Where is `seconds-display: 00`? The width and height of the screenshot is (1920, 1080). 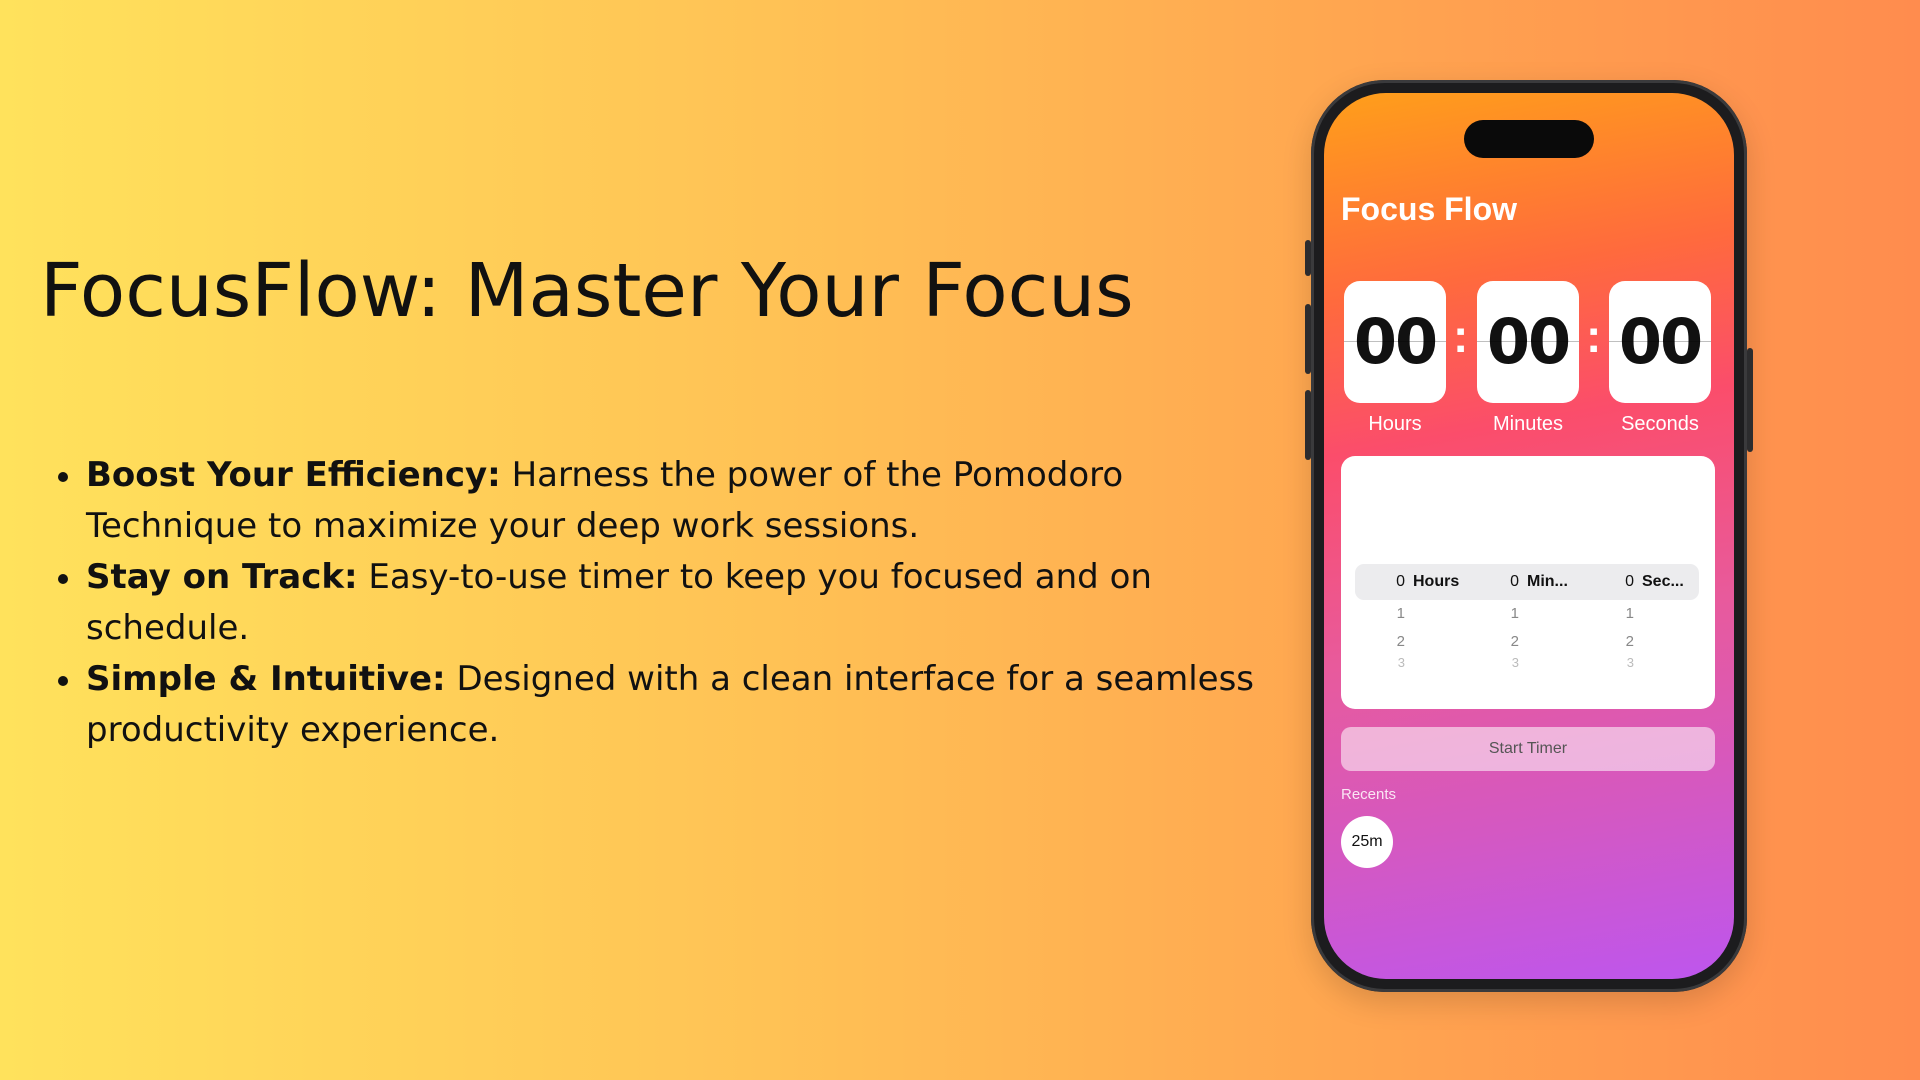 seconds-display: 00 is located at coordinates (1660, 342).